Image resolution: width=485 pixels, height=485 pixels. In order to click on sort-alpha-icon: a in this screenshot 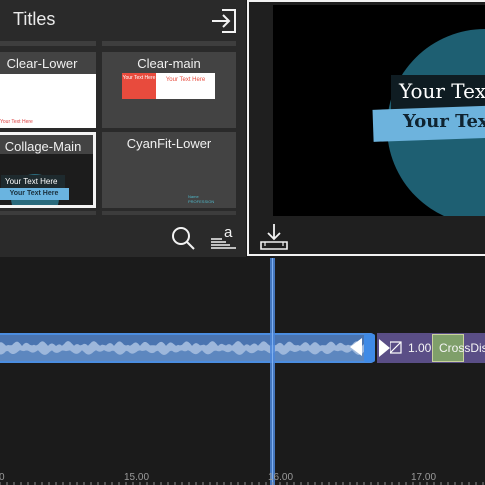, I will do `click(224, 237)`.